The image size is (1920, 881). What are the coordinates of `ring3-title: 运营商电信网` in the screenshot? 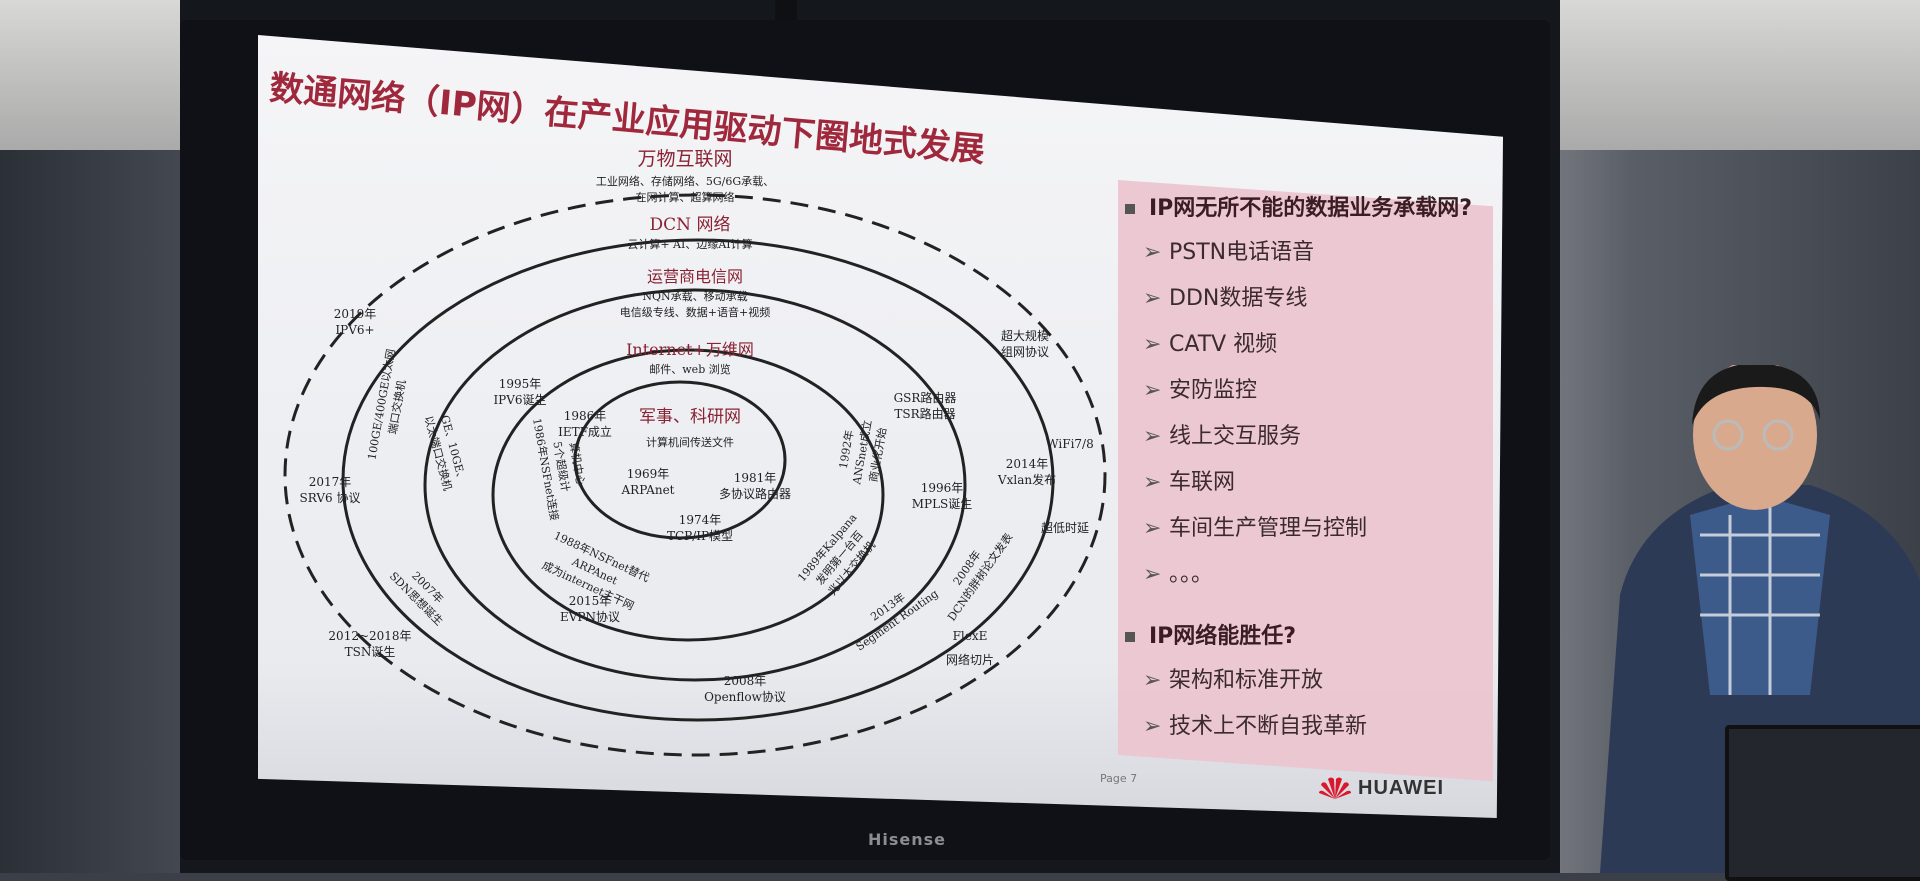 It's located at (695, 276).